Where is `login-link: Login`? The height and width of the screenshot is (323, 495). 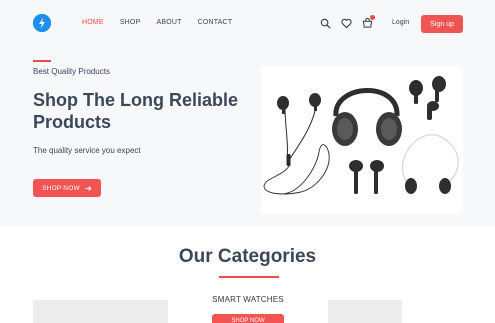 login-link: Login is located at coordinates (400, 22).